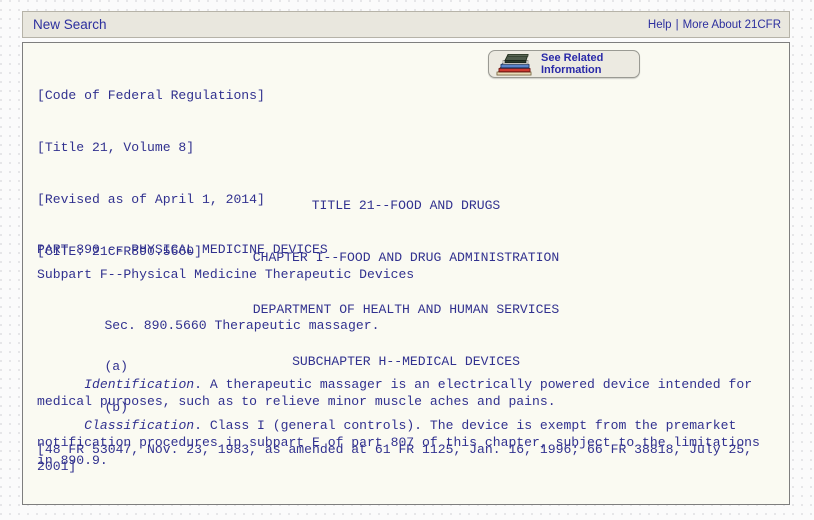  What do you see at coordinates (151, 95) in the screenshot?
I see `cfr-header-line-1: [Code of Federal Regulations]` at bounding box center [151, 95].